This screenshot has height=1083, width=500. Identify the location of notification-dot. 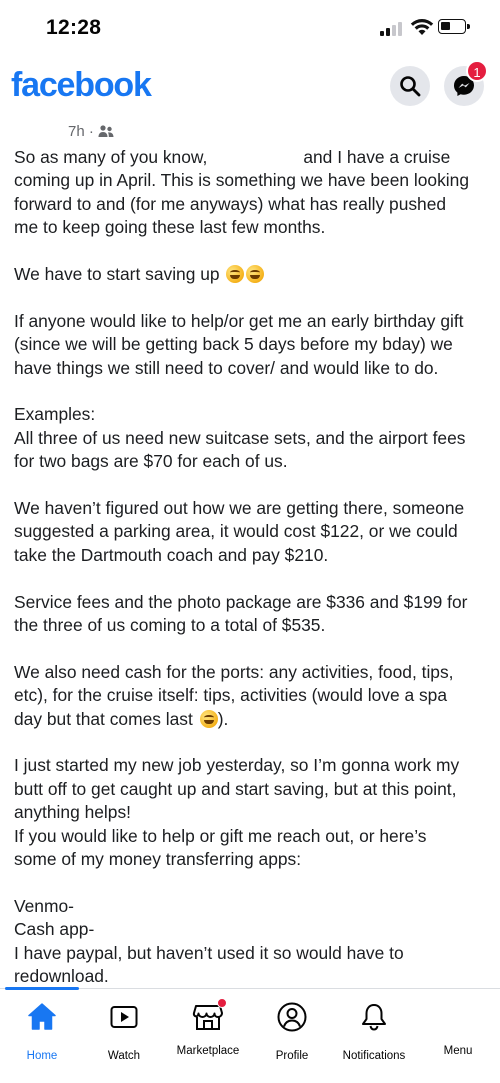
(222, 1003).